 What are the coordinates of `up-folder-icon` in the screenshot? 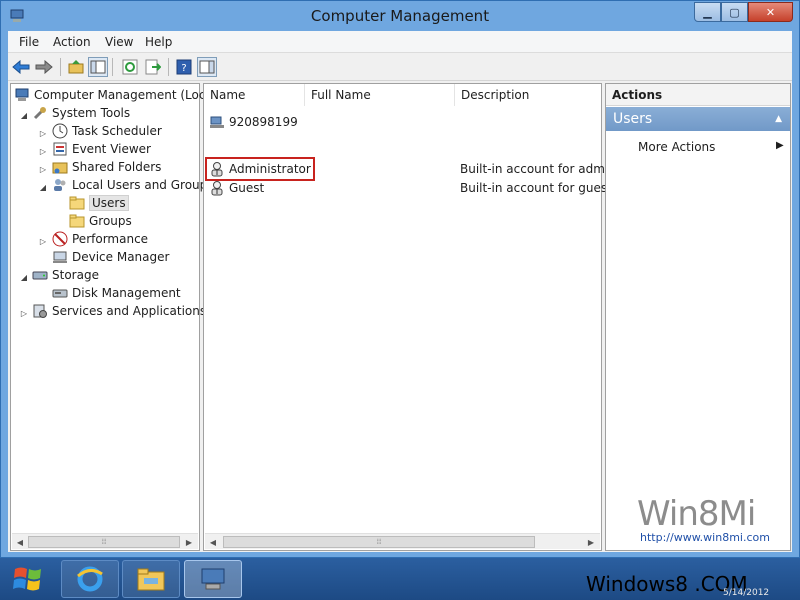 It's located at (76, 67).